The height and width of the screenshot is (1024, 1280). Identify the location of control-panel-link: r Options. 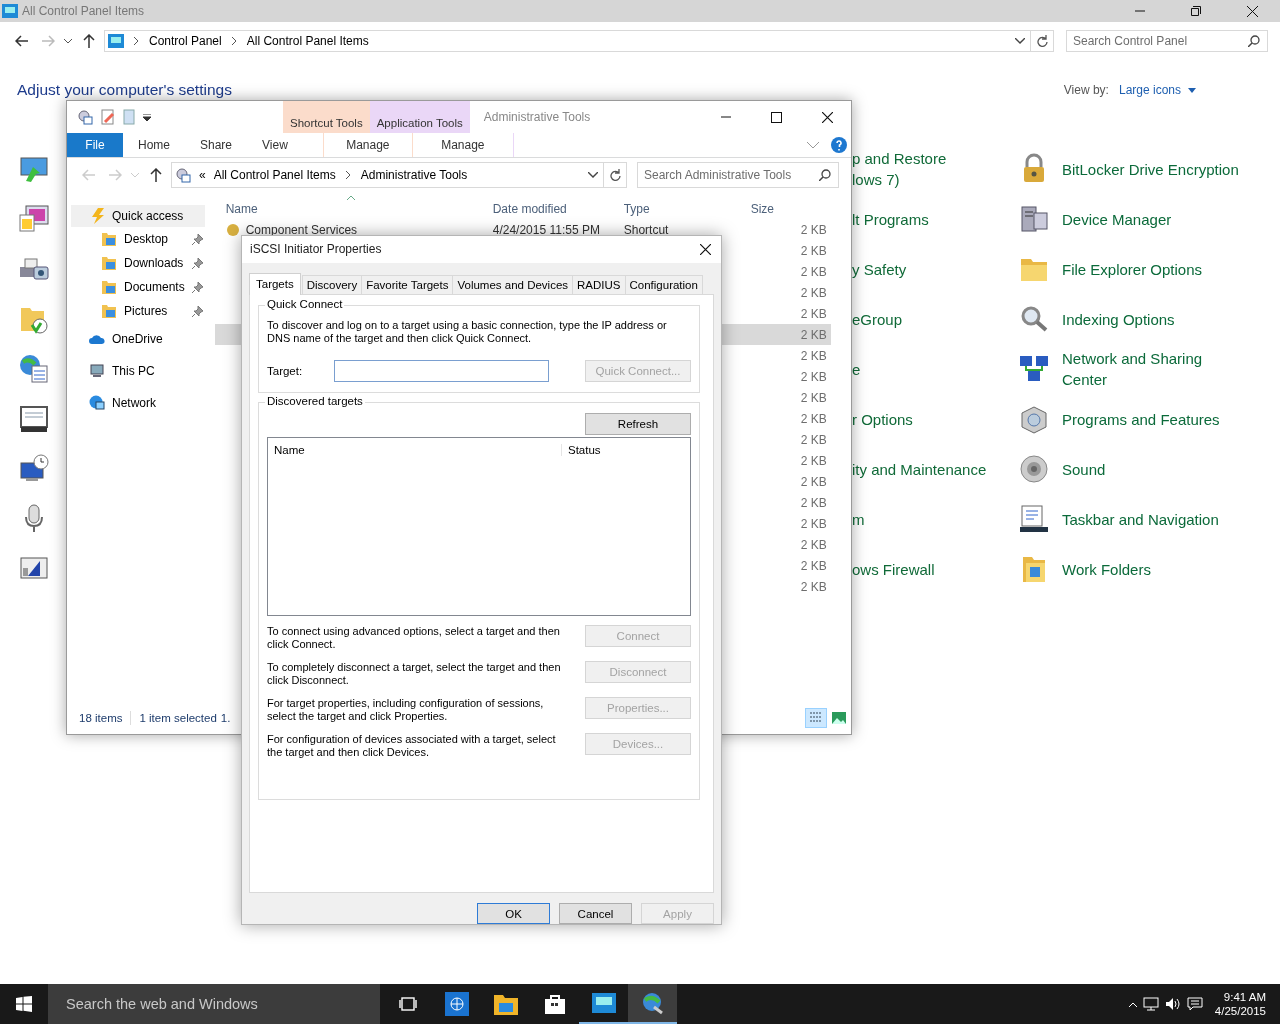
(882, 419).